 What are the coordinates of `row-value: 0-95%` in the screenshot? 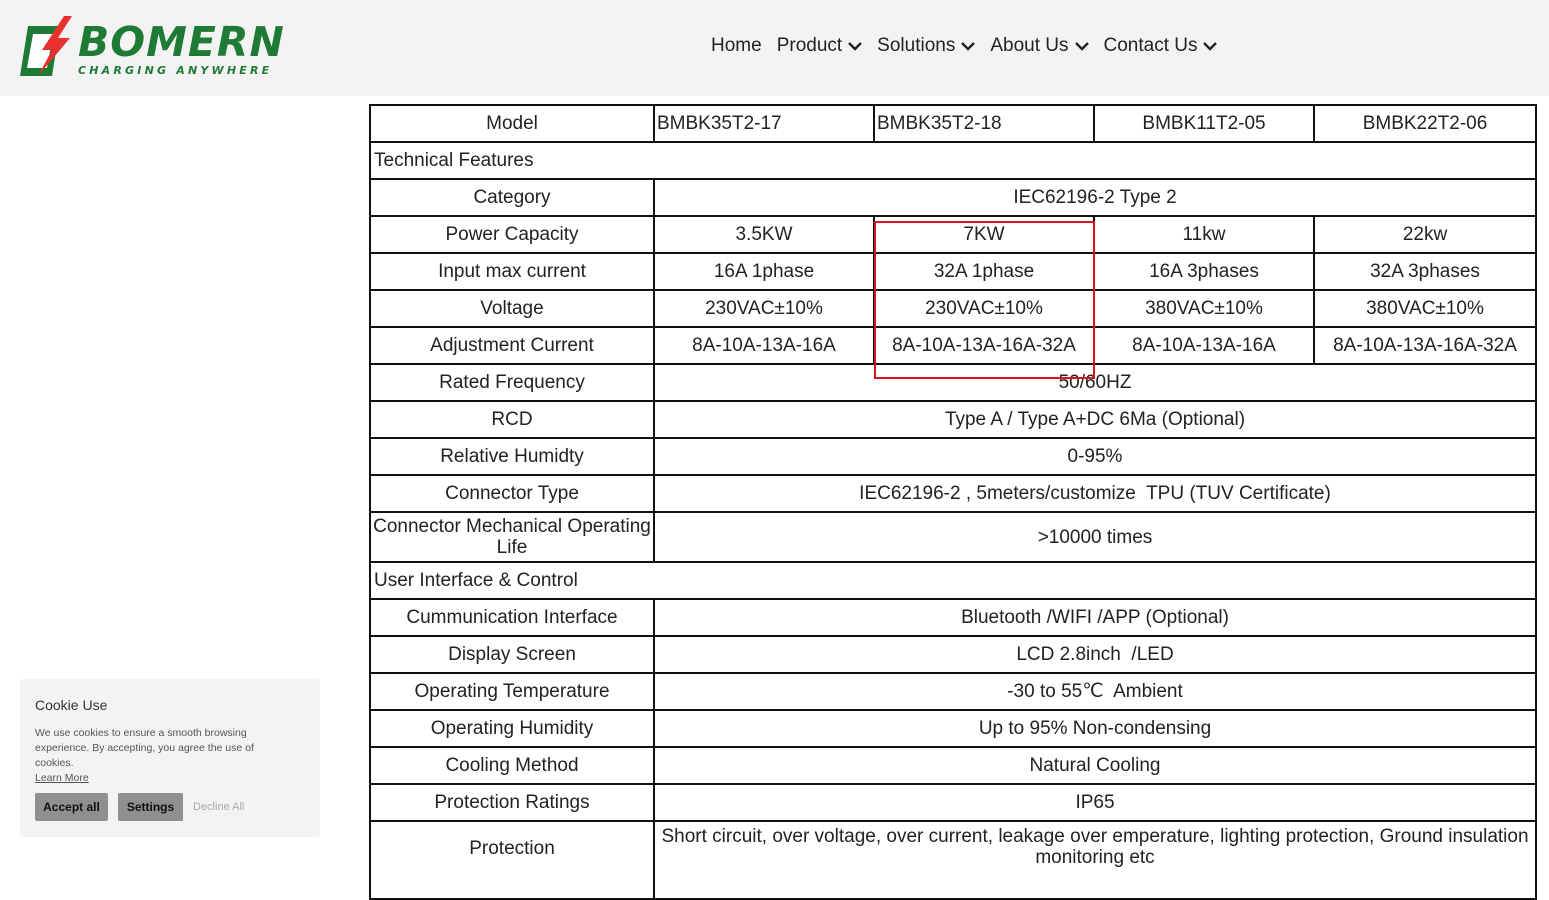 It's located at (1095, 456).